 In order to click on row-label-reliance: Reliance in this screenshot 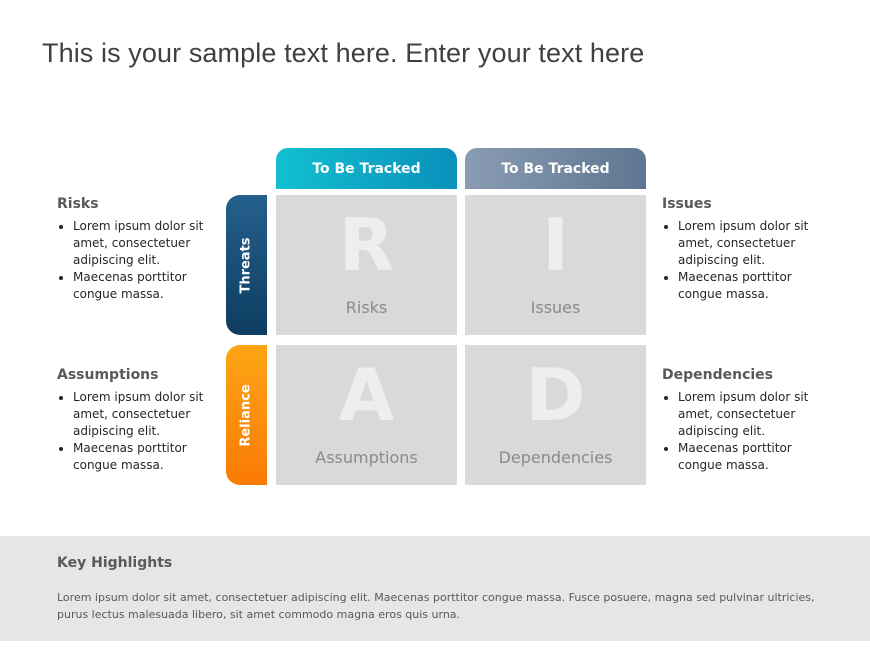, I will do `click(247, 415)`.